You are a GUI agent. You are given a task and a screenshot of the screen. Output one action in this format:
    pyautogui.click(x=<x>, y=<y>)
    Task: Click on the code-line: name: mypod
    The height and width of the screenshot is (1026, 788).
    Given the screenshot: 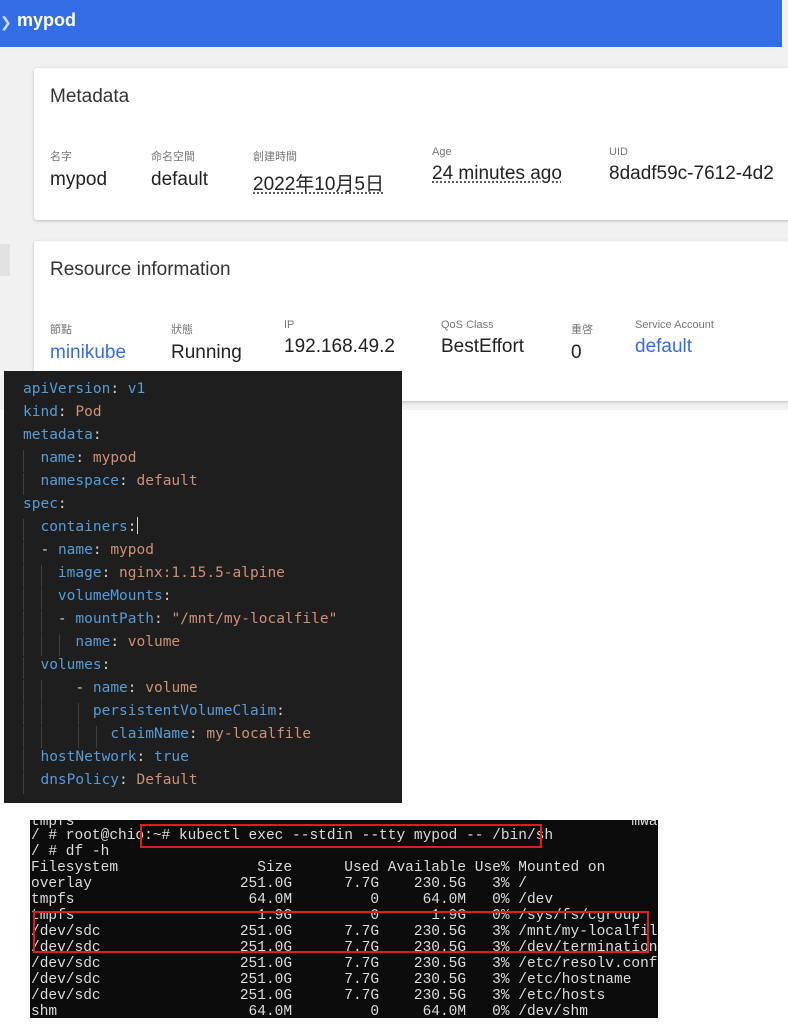 What is the action you would take?
    pyautogui.click(x=80, y=459)
    